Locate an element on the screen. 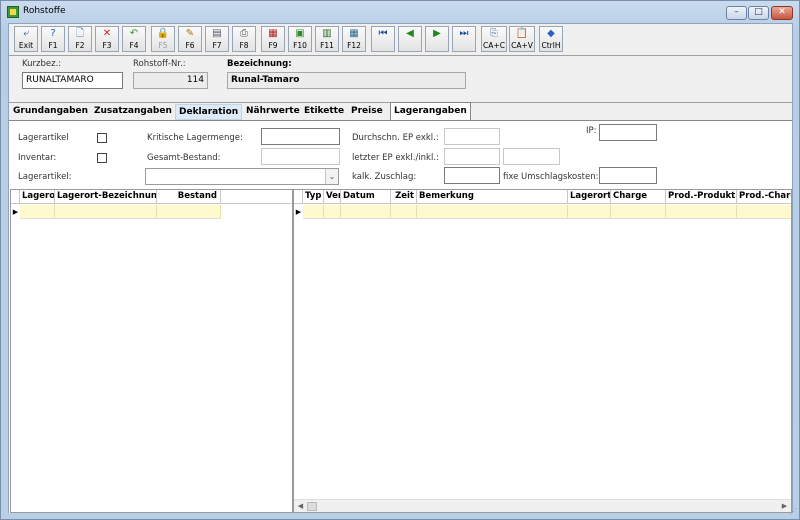 The width and height of the screenshot is (800, 520). fixe-umschlagskosten-label: fixe Umschlagskosten: is located at coordinates (551, 177).